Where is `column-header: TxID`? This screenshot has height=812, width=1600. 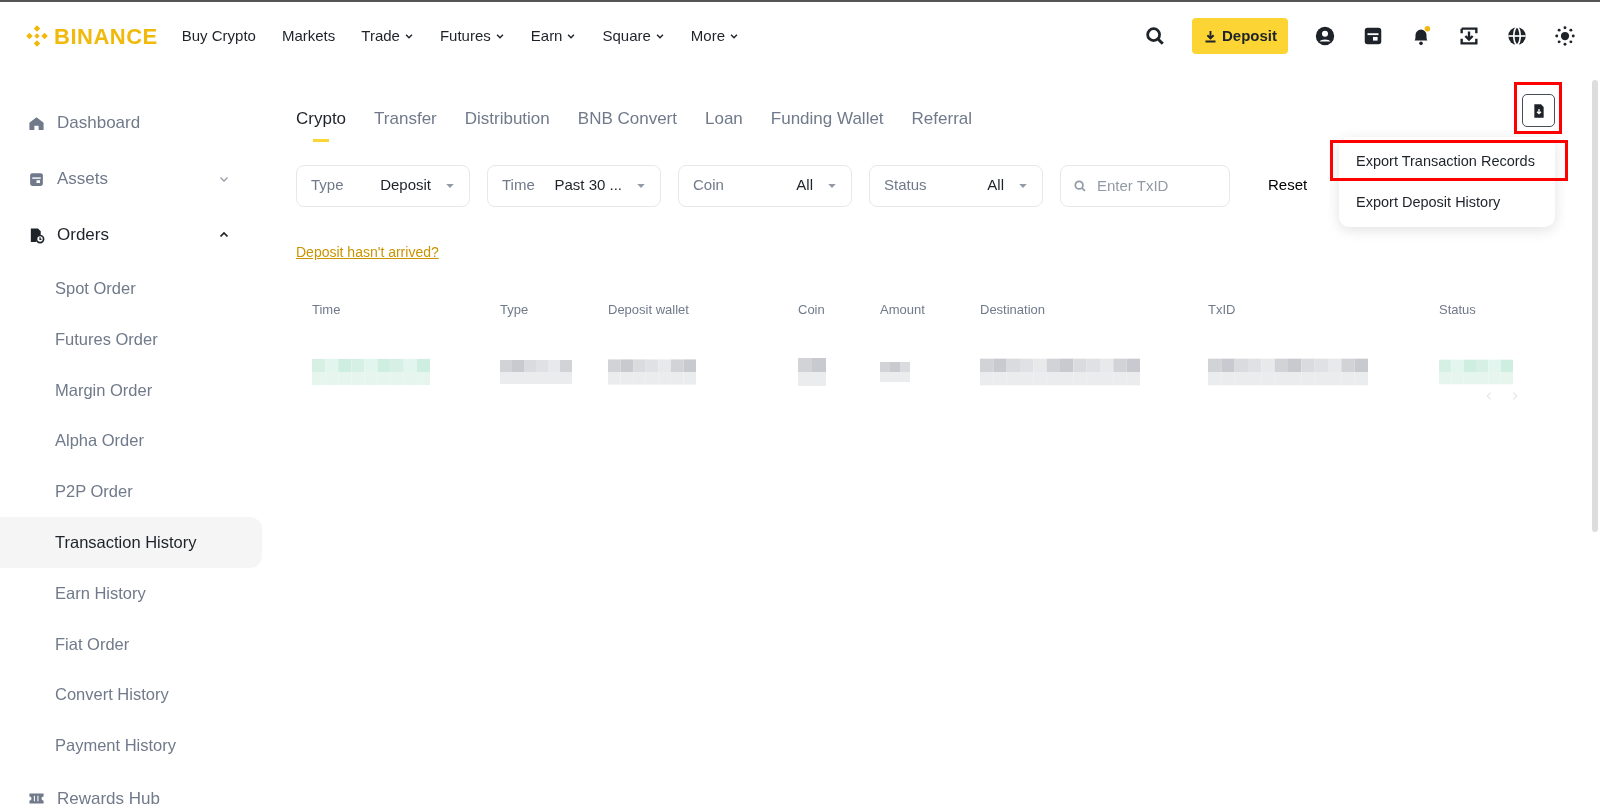
column-header: TxID is located at coordinates (1222, 309).